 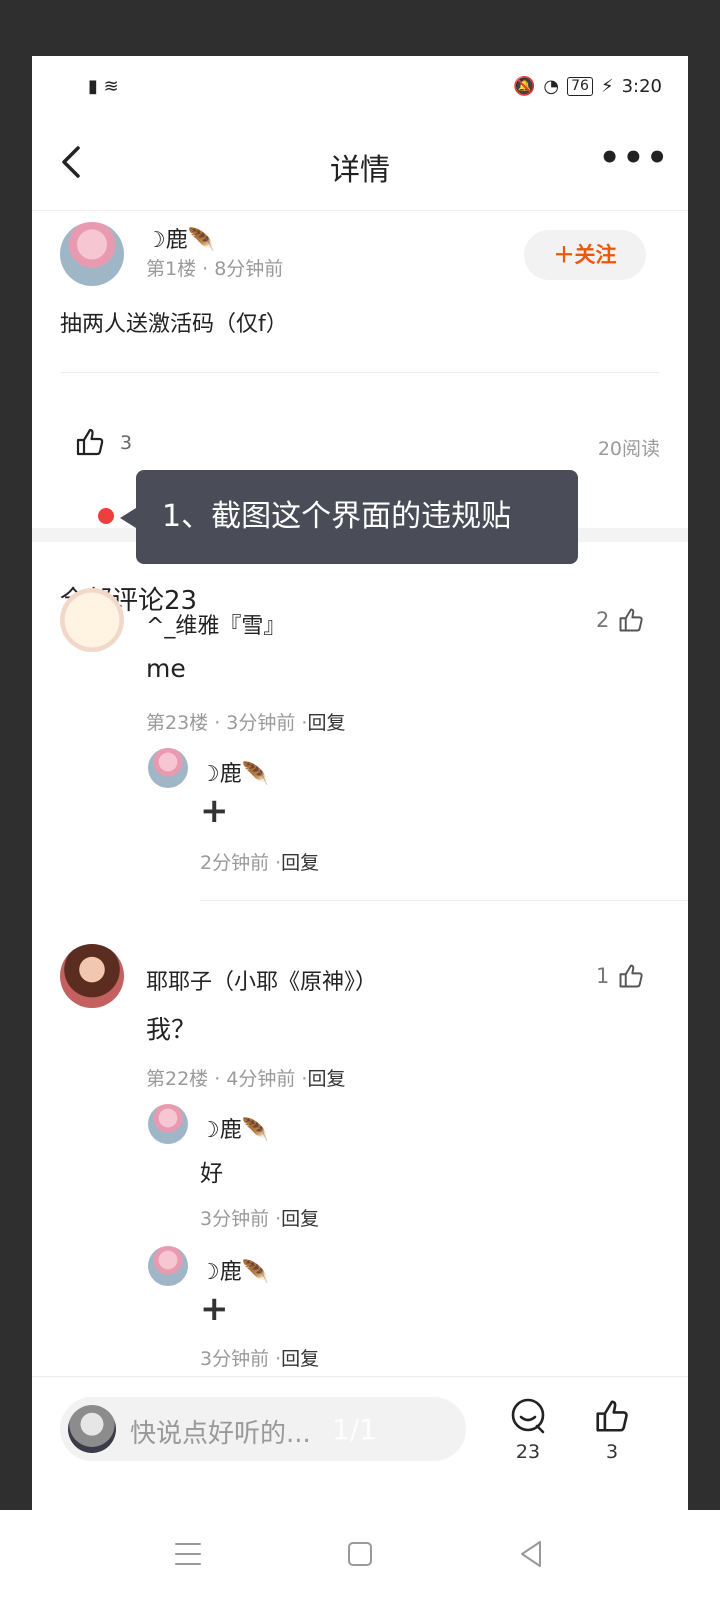 What do you see at coordinates (211, 1174) in the screenshot?
I see `reply-text: 好` at bounding box center [211, 1174].